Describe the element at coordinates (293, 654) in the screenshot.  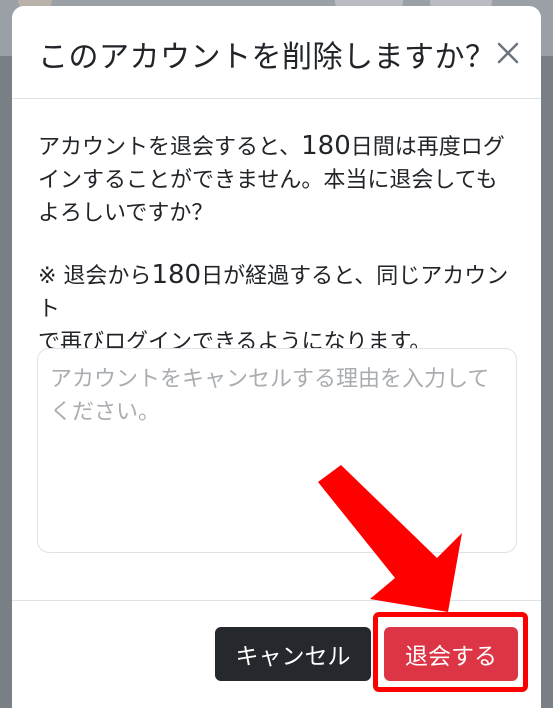
I see `cancel-button: キャンセル` at that location.